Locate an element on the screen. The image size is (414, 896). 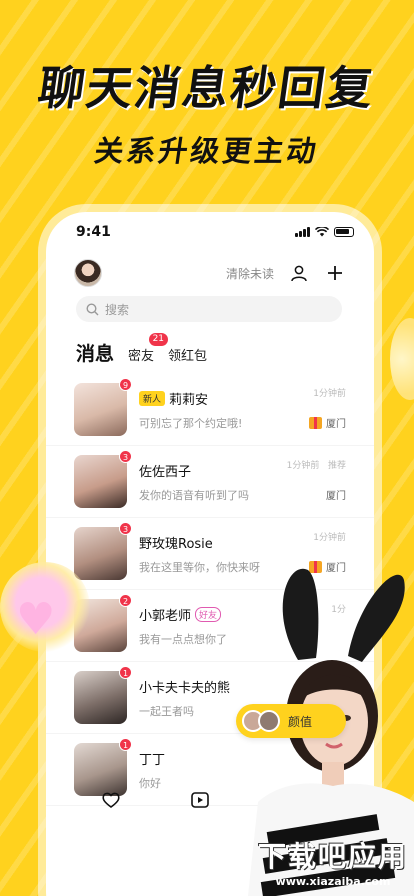
pill-text: 颜值 is located at coordinates (300, 721).